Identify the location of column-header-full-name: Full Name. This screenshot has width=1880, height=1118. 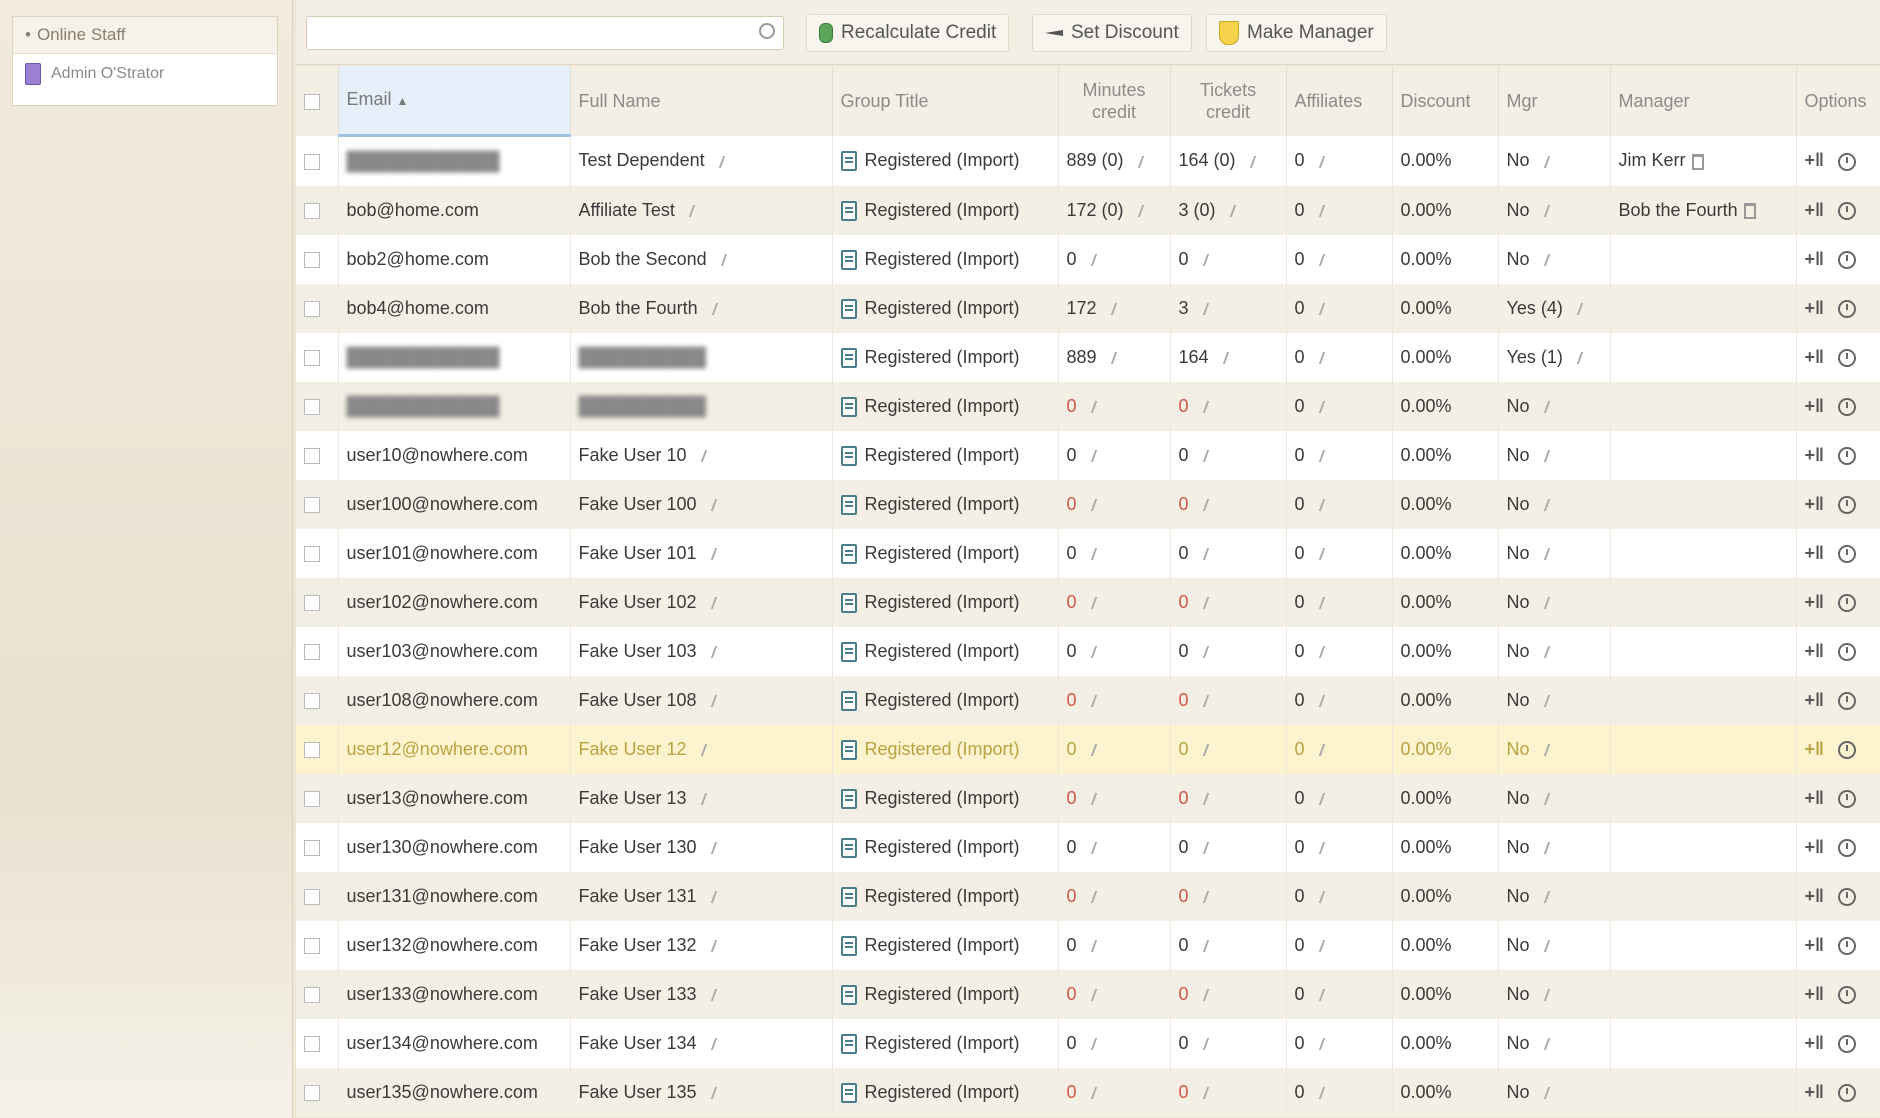
(701, 101).